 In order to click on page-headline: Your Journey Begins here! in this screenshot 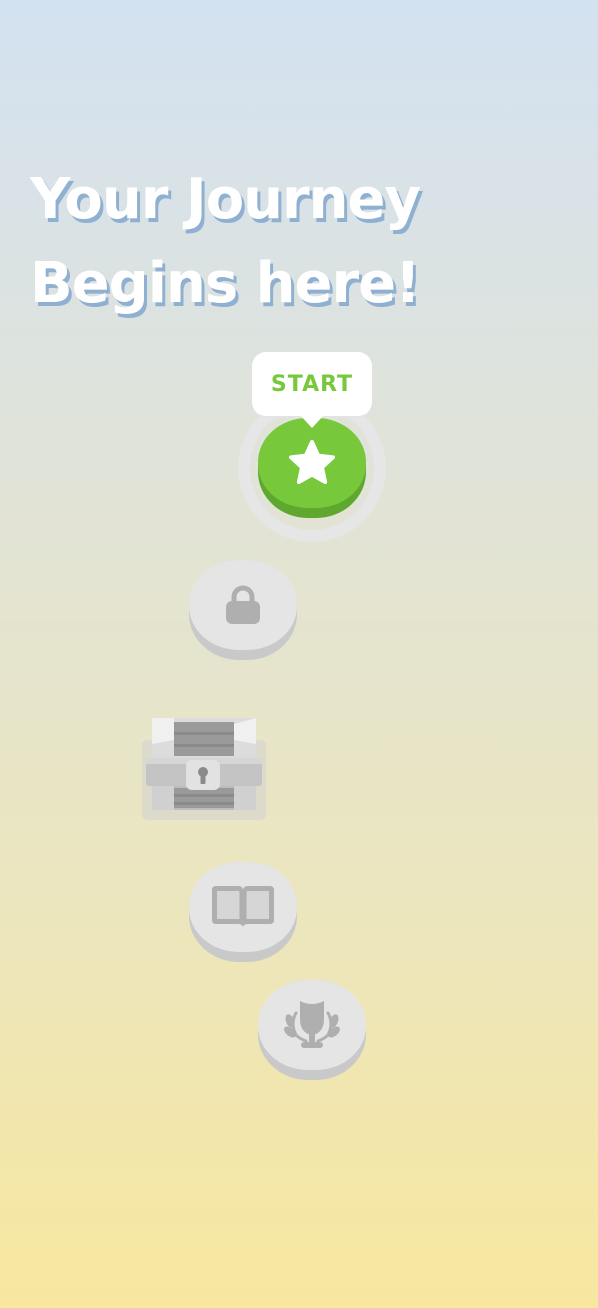, I will do `click(310, 242)`.